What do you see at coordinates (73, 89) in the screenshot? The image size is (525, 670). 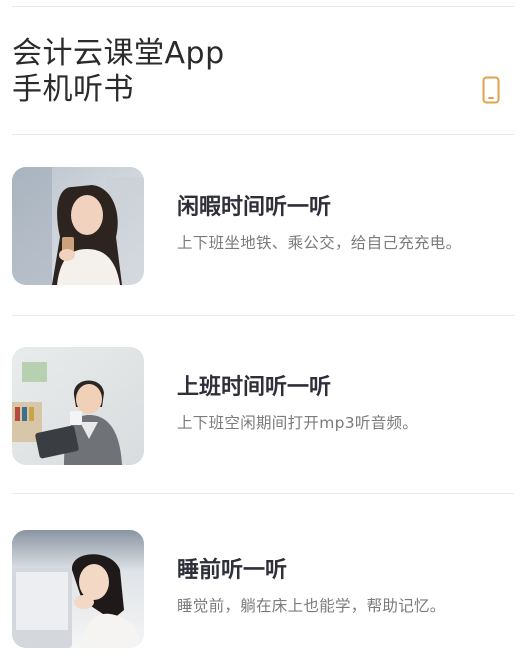 I see `page-title-line2: 手机听书` at bounding box center [73, 89].